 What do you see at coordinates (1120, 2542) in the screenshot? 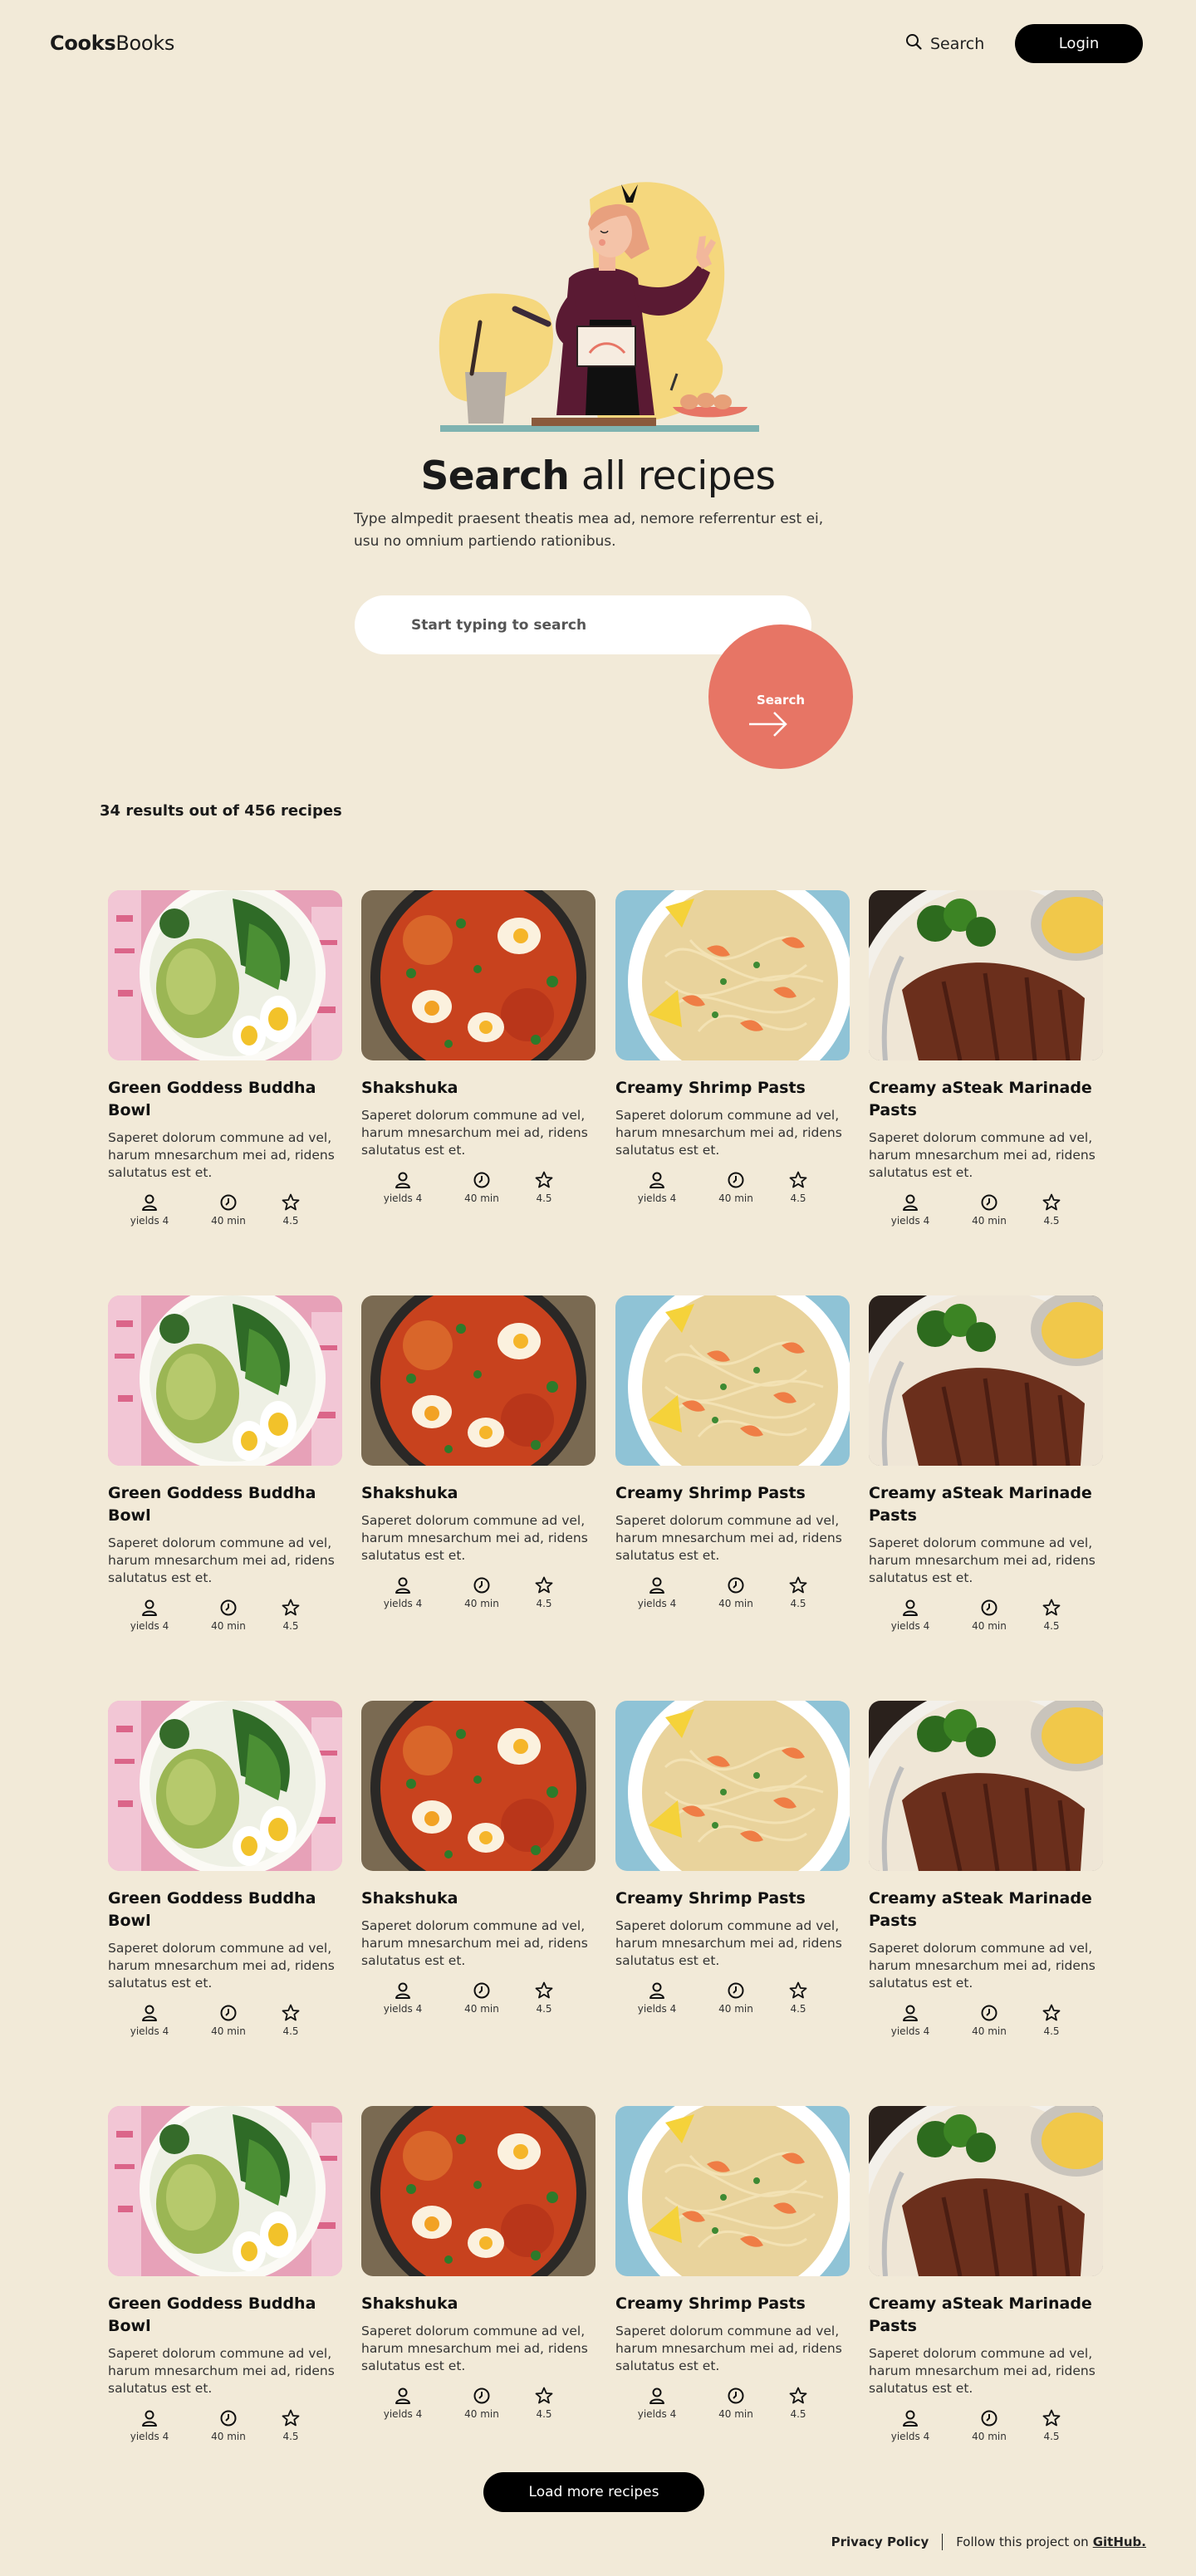
I see `github-link: GitHub.` at bounding box center [1120, 2542].